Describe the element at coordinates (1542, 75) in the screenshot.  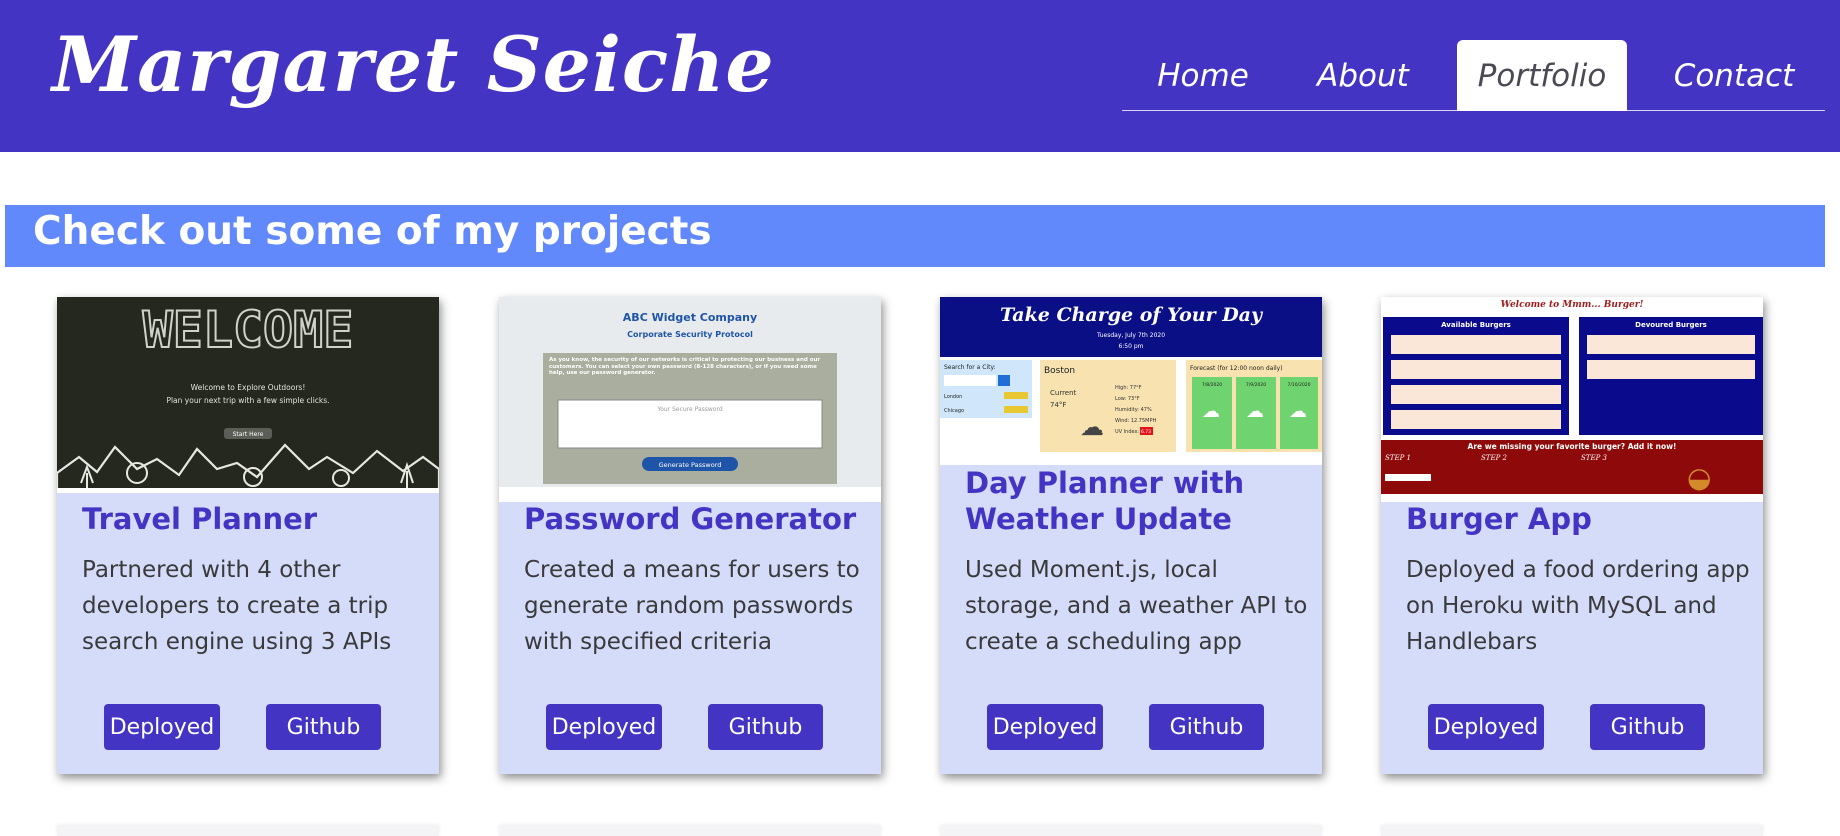
I see `nav-portfolio: Portfolio` at that location.